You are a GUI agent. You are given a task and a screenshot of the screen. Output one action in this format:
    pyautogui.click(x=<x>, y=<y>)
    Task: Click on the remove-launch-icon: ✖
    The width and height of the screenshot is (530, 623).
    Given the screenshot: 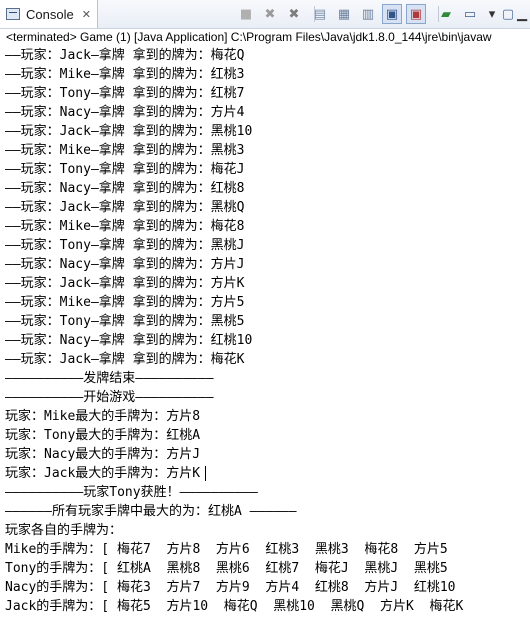 What is the action you would take?
    pyautogui.click(x=270, y=14)
    